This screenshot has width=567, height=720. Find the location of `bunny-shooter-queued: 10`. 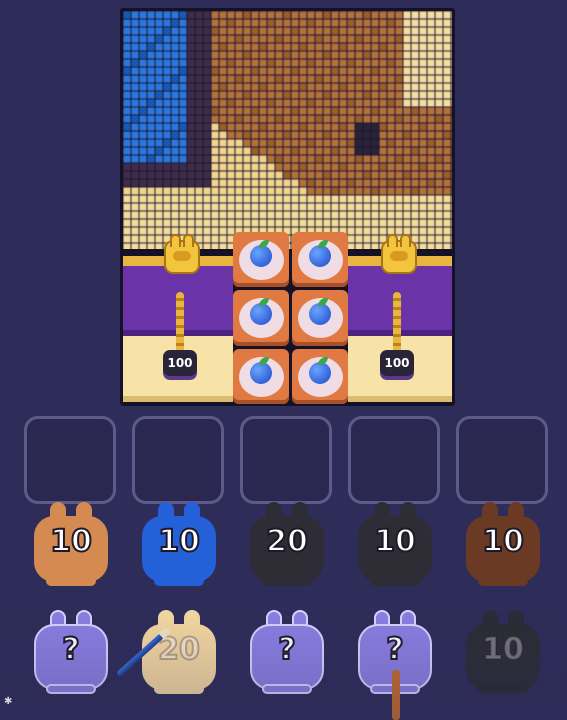

bunny-shooter-queued: 10 is located at coordinates (503, 652).